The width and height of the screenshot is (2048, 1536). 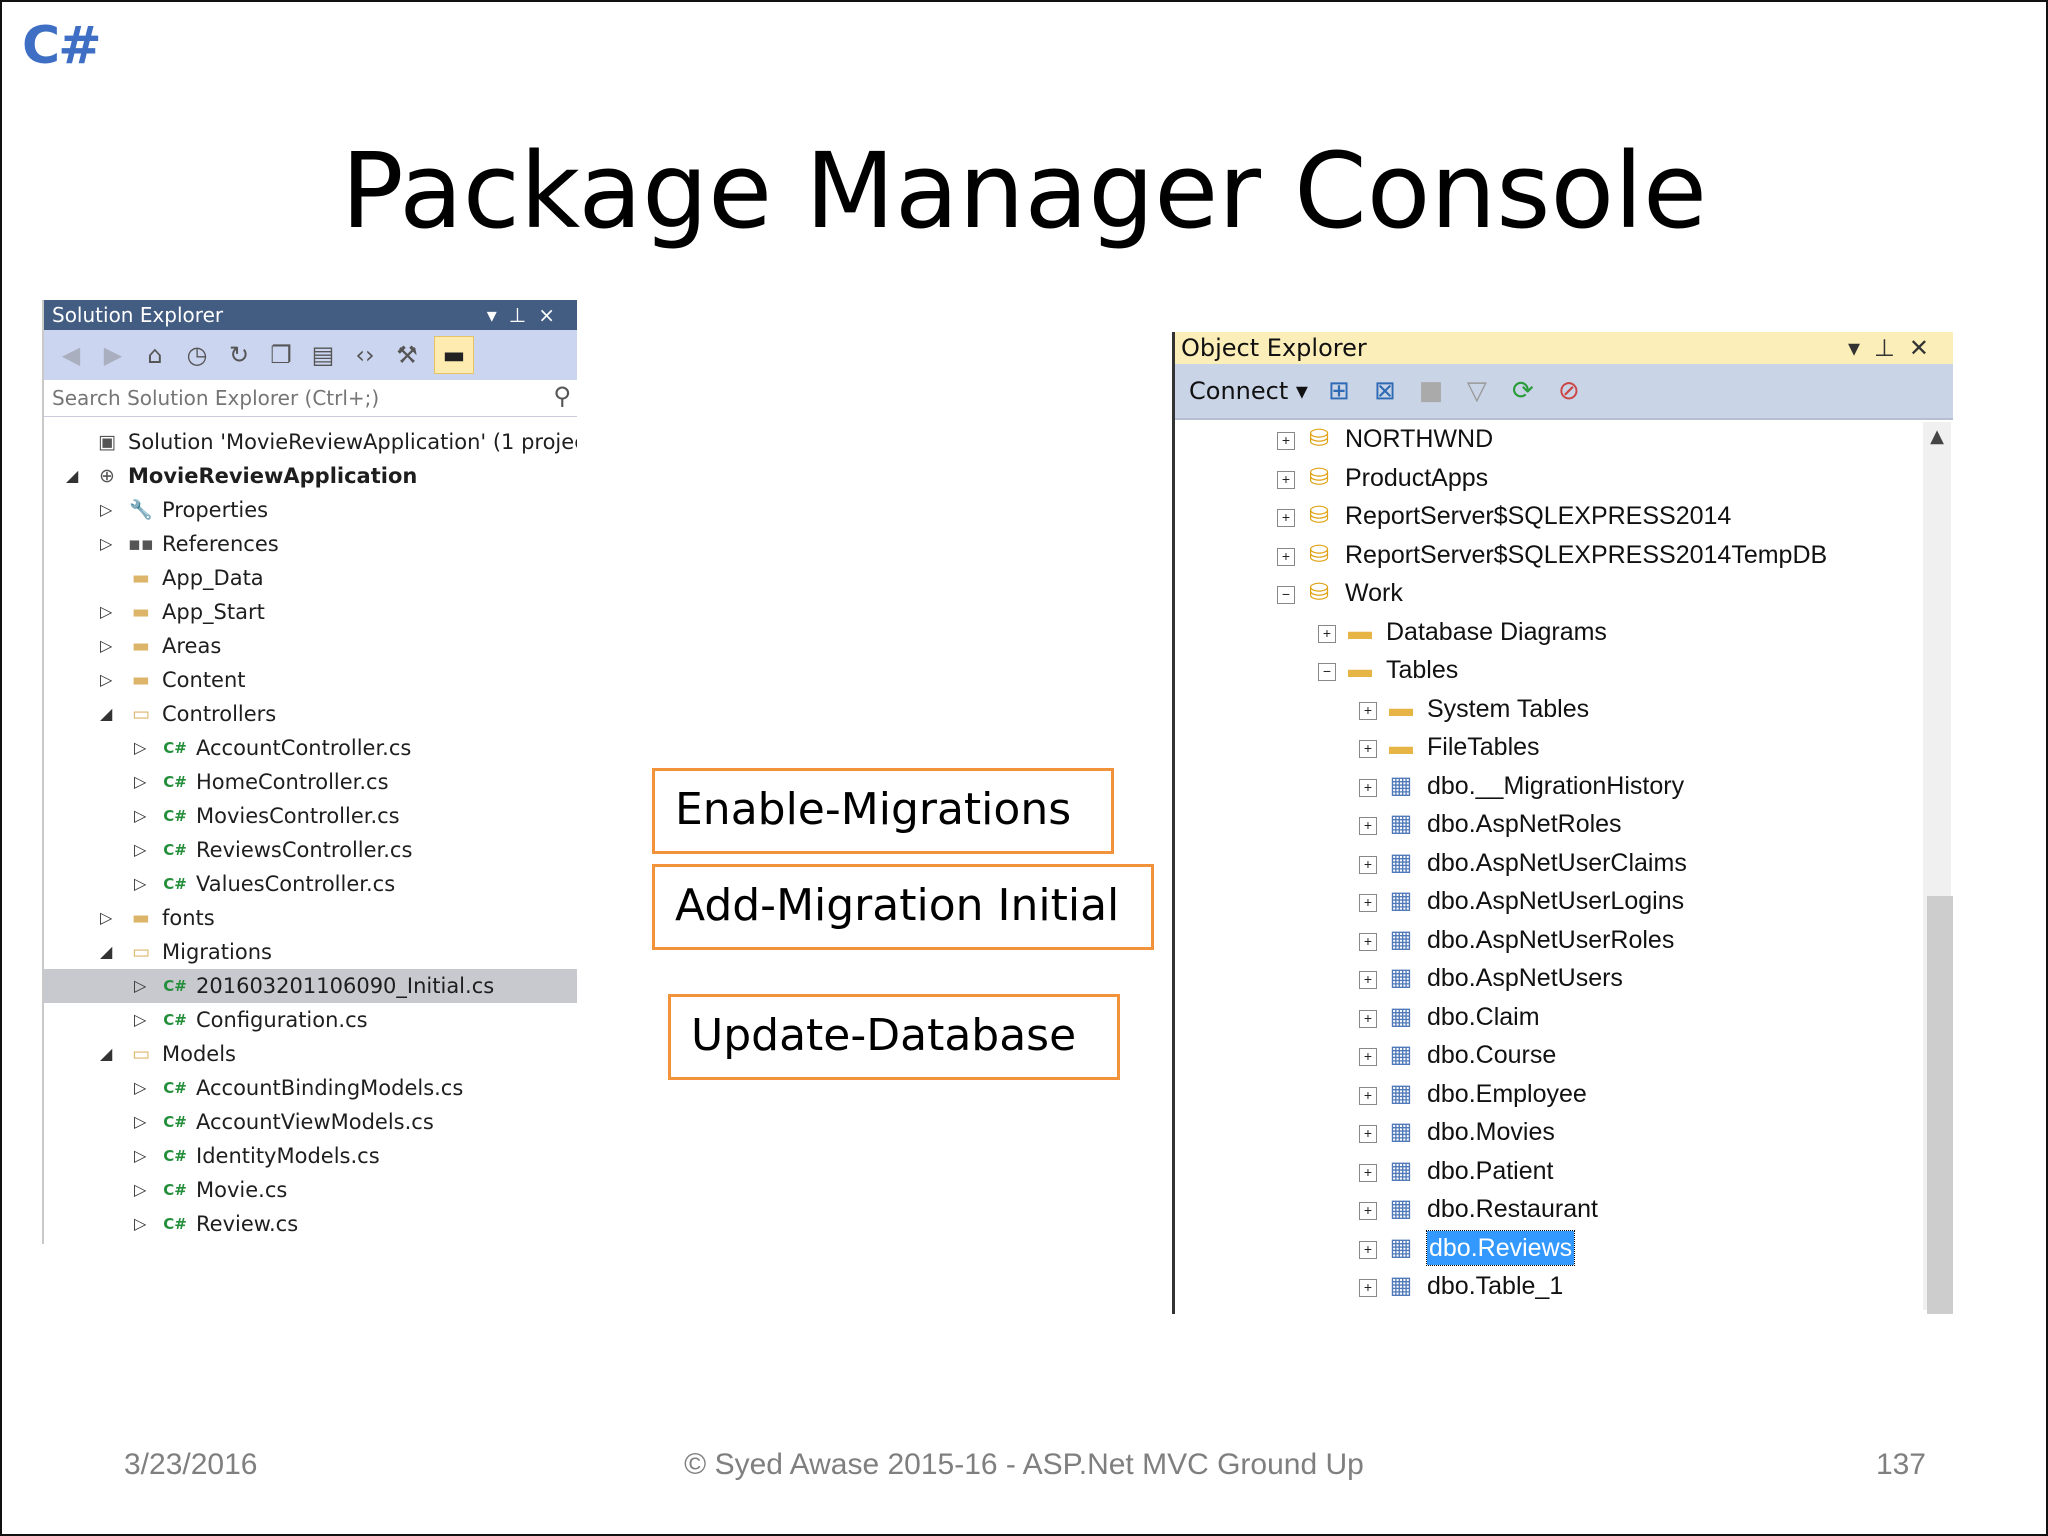 What do you see at coordinates (310, 1156) in the screenshot?
I see `tree-item: ▷ C# IdentityModels.cs` at bounding box center [310, 1156].